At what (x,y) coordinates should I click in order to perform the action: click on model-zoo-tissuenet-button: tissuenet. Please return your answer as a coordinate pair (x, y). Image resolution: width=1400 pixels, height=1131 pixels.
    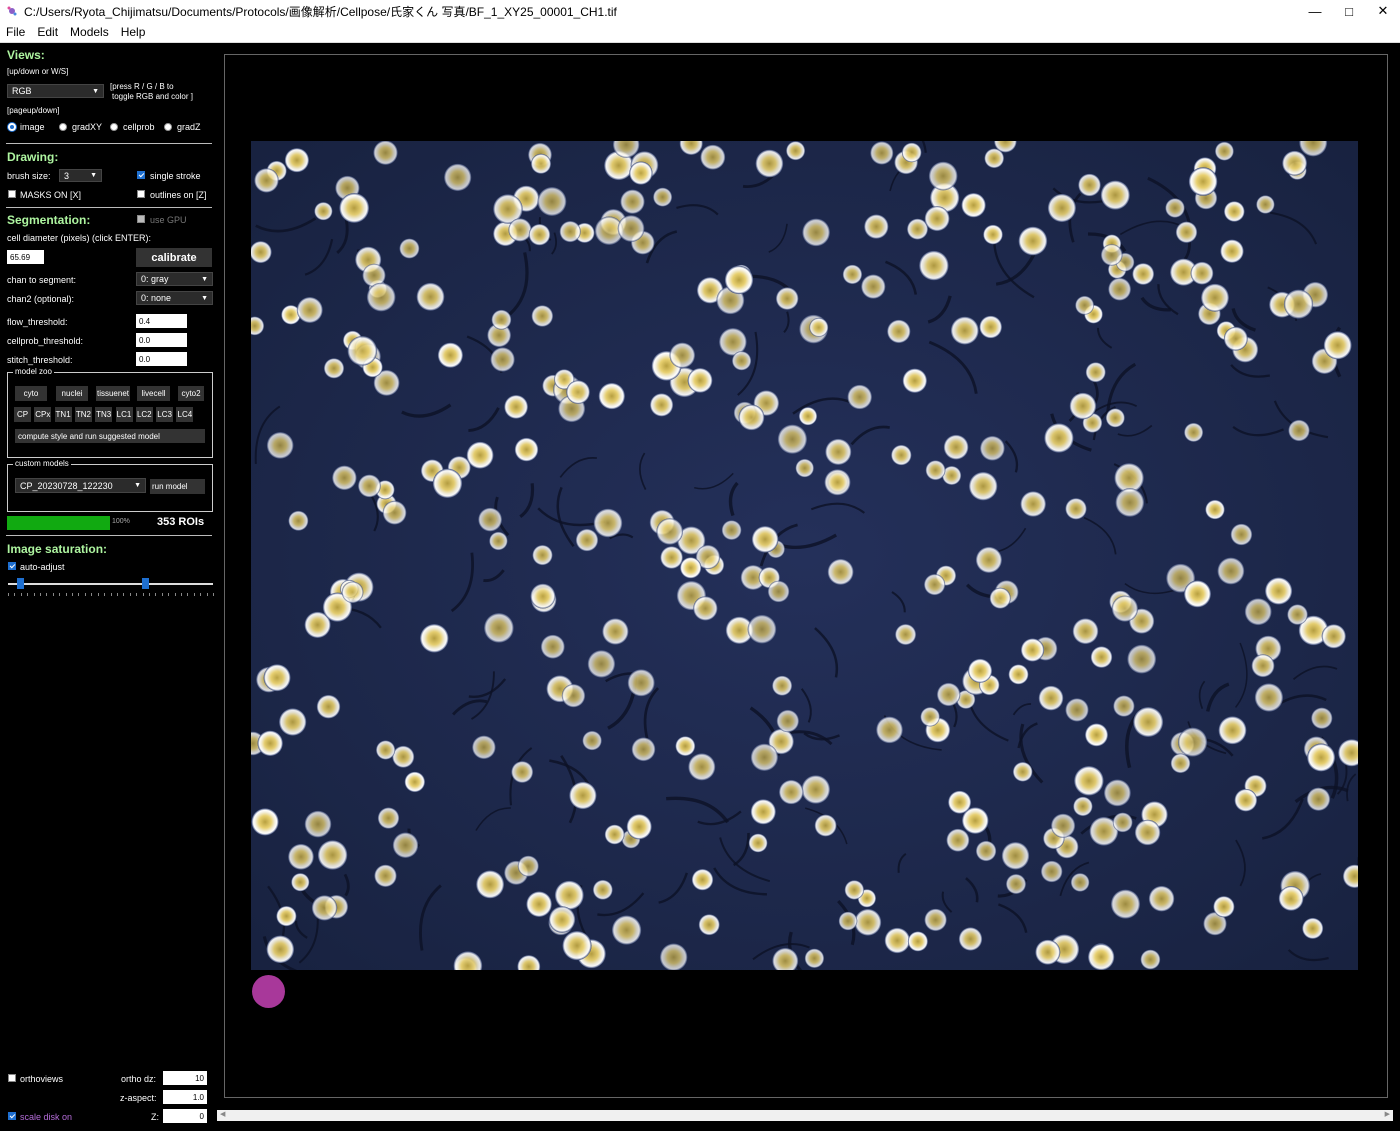
    Looking at the image, I should click on (113, 393).